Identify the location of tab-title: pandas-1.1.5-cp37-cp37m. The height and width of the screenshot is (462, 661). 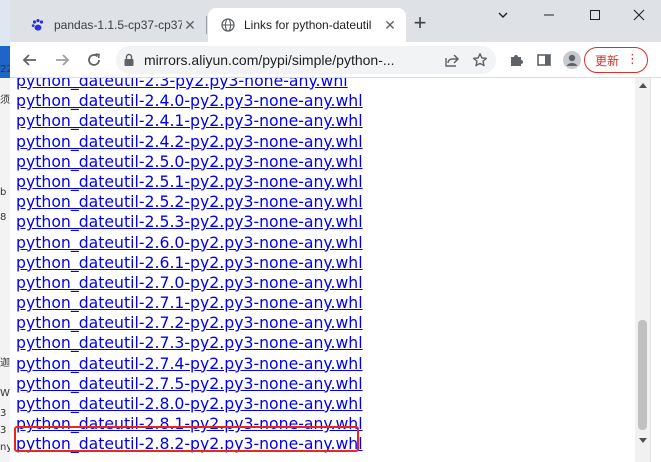
(118, 25).